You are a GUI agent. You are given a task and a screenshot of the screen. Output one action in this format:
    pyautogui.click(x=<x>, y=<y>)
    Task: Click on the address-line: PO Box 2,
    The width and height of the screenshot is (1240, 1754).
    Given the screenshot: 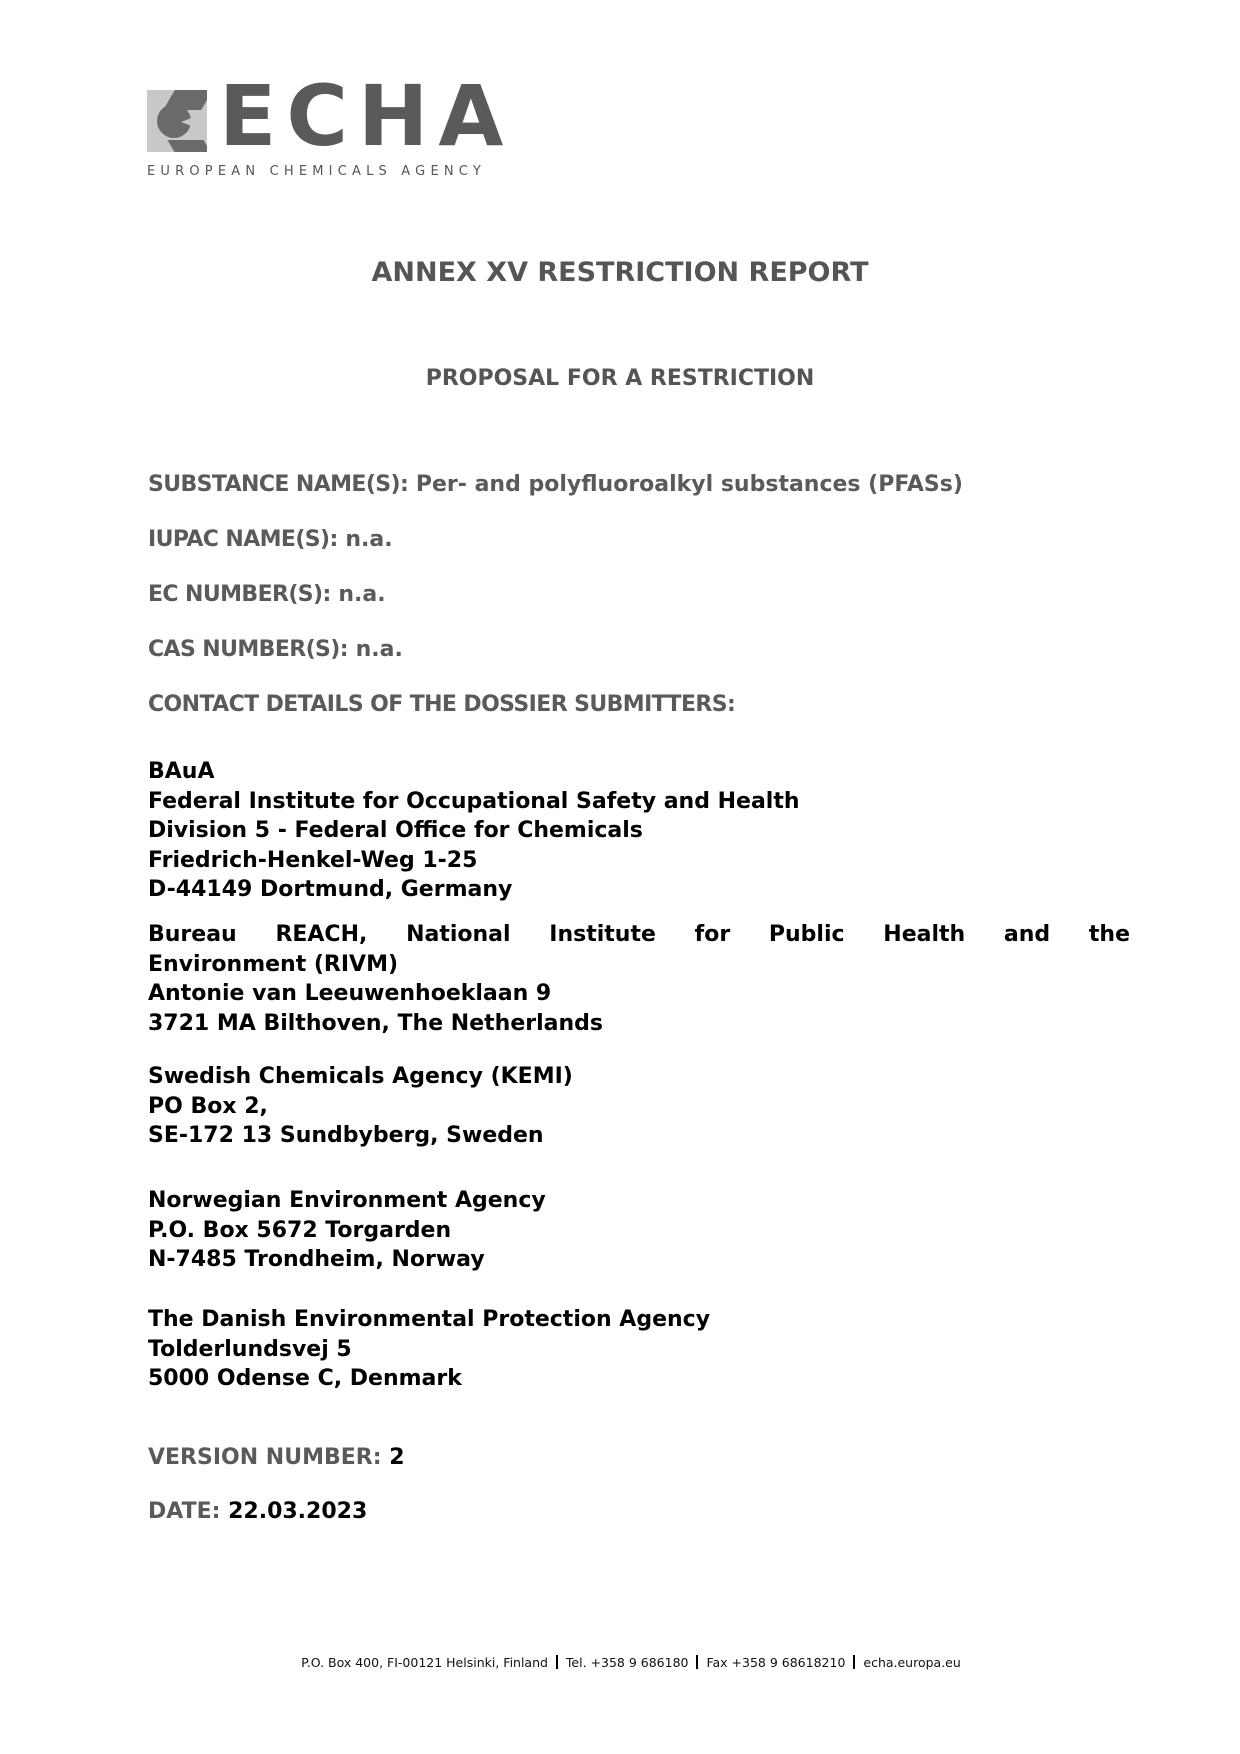 What is the action you would take?
    pyautogui.click(x=208, y=1106)
    